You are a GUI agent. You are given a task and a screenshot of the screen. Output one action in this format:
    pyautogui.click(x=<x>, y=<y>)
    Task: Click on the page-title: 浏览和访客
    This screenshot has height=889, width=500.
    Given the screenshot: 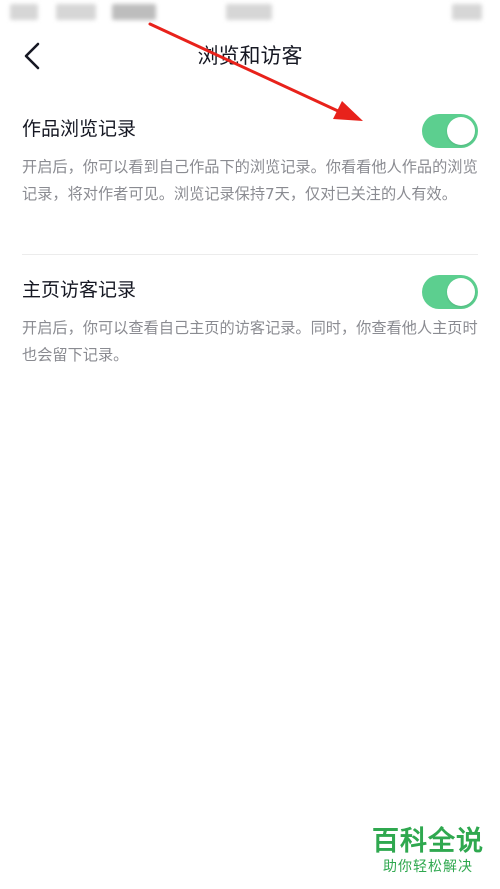 What is the action you would take?
    pyautogui.click(x=250, y=56)
    